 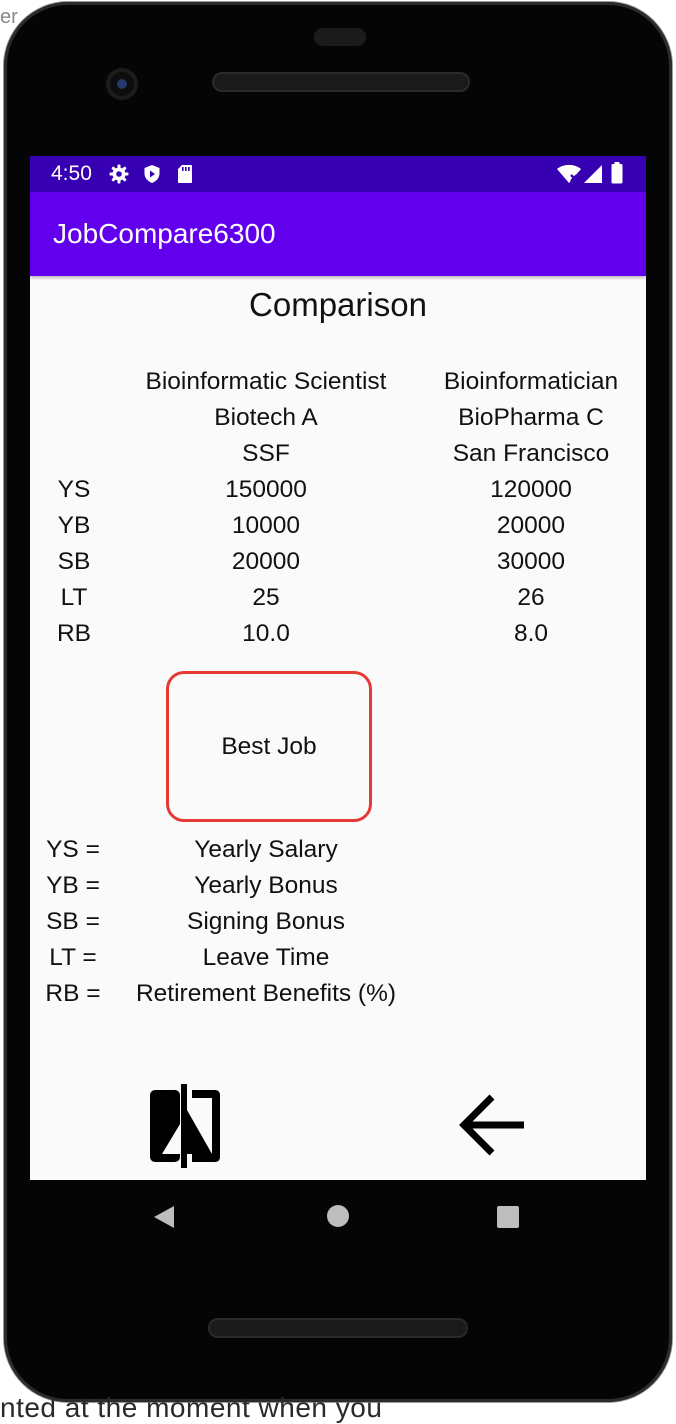 I want to click on gear-icon, so click(x=119, y=176).